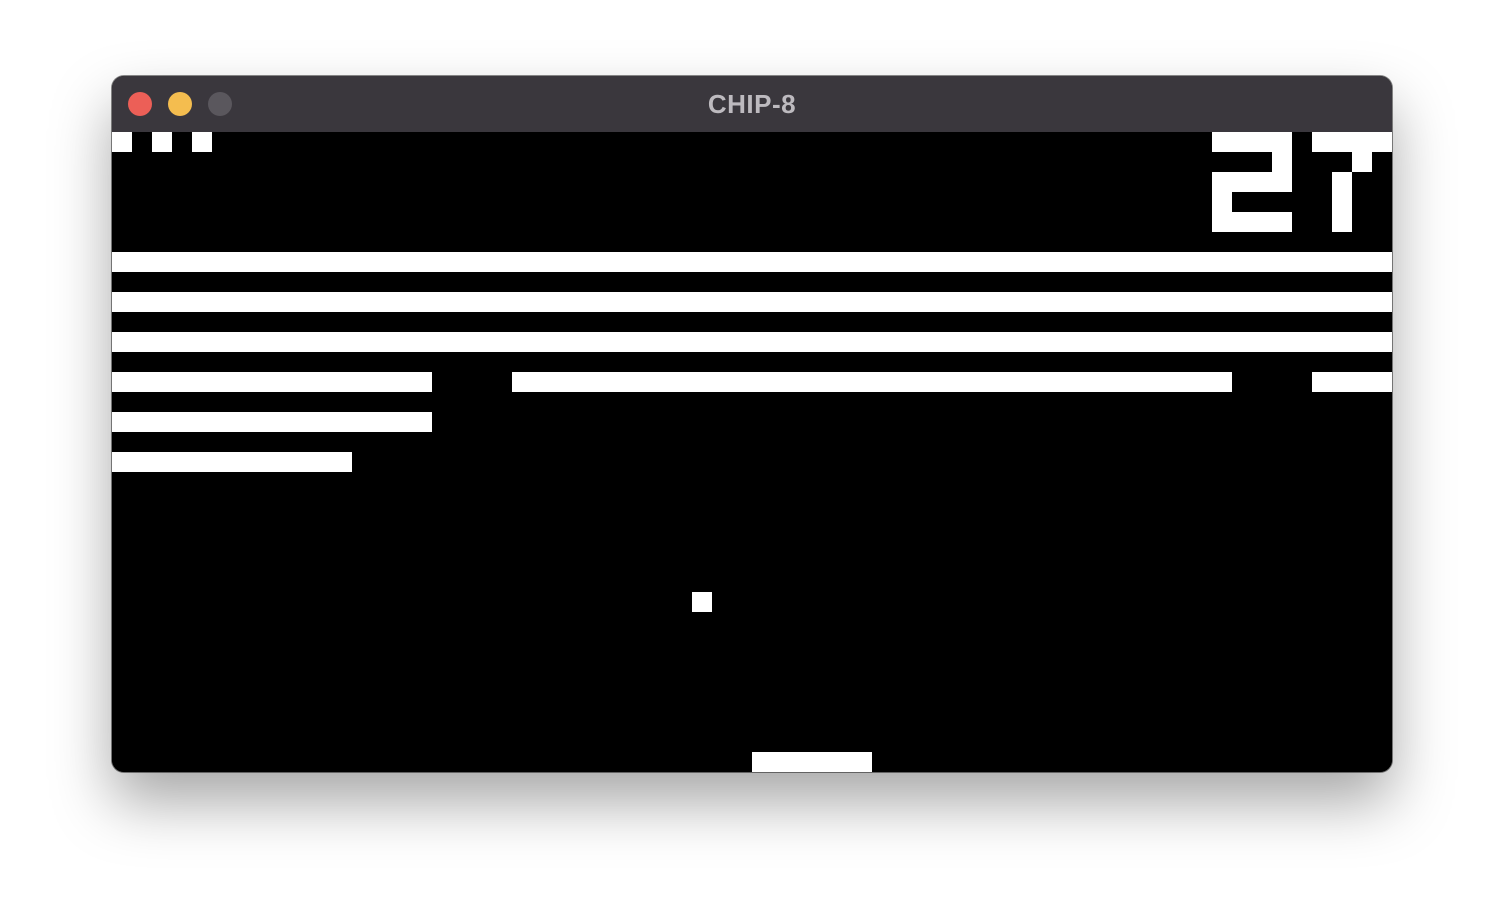 The height and width of the screenshot is (920, 1504). I want to click on ball, so click(702, 602).